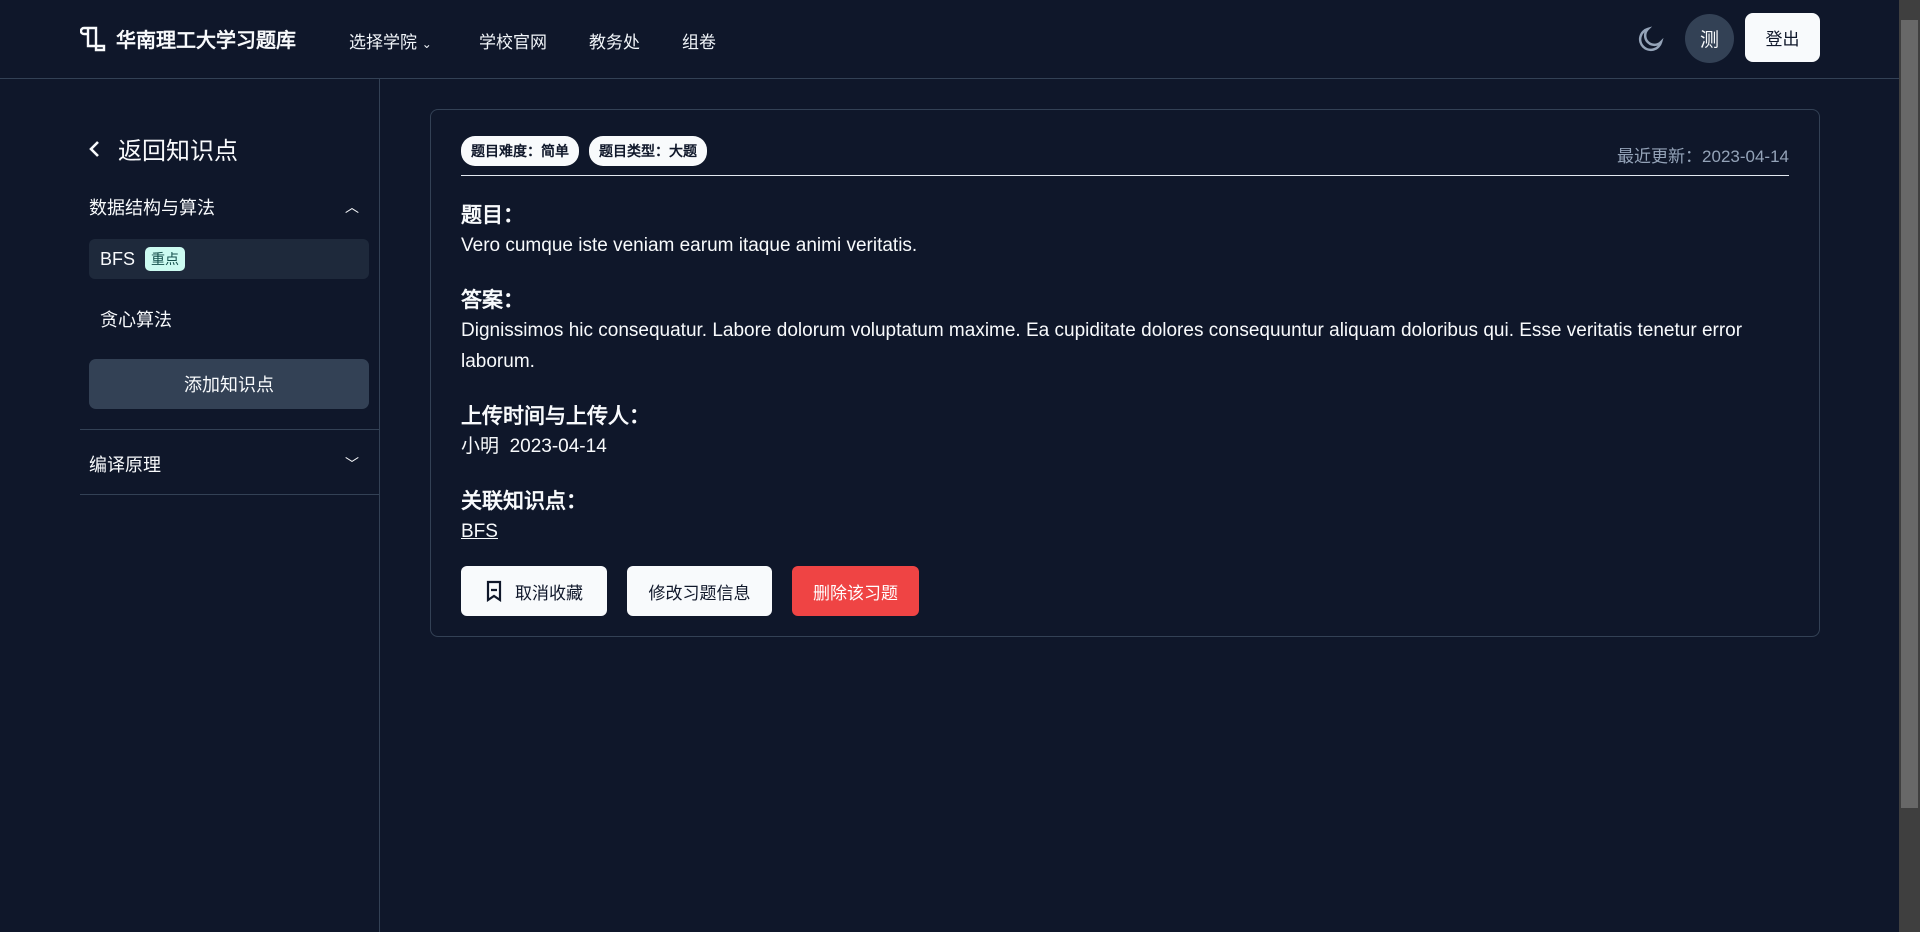 The height and width of the screenshot is (932, 1920). What do you see at coordinates (558, 446) in the screenshot?
I see `upload-date: 2023-04-14` at bounding box center [558, 446].